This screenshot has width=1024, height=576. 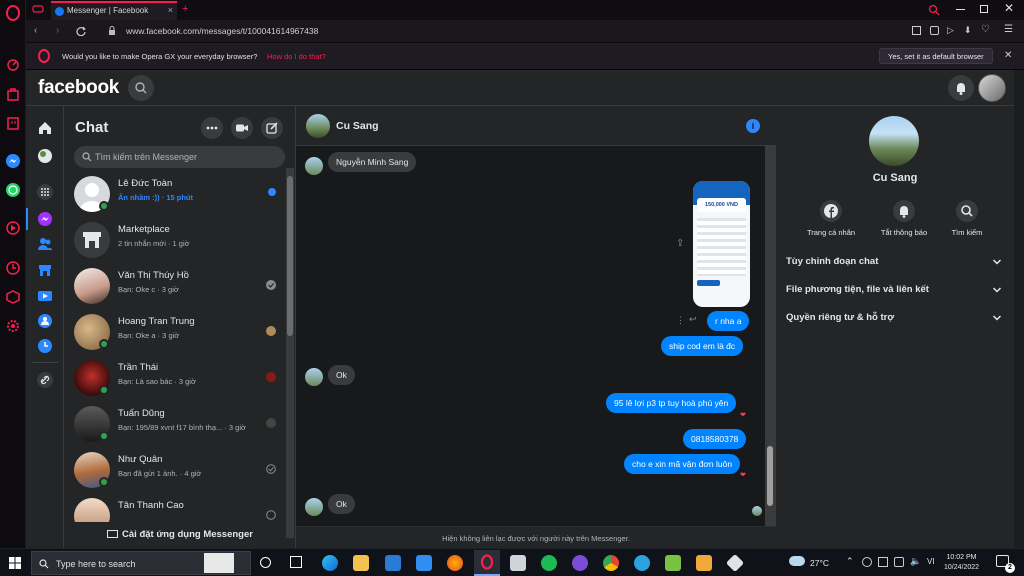 I want to click on contact-name: Cu Sang, so click(x=357, y=126).